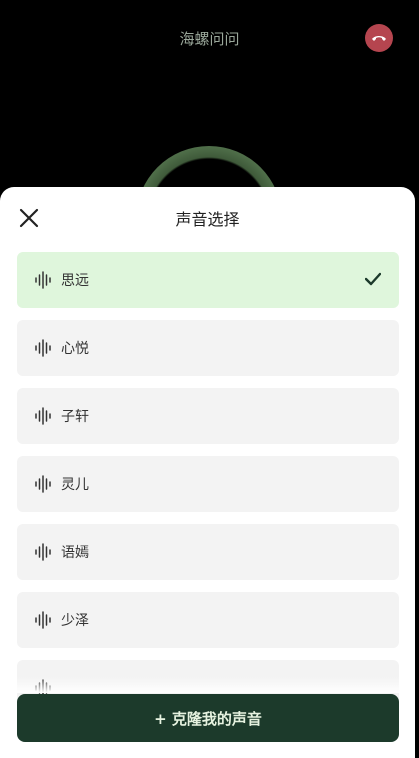  Describe the element at coordinates (208, 620) in the screenshot. I see `voice-item-shaoze: 少泽` at that location.